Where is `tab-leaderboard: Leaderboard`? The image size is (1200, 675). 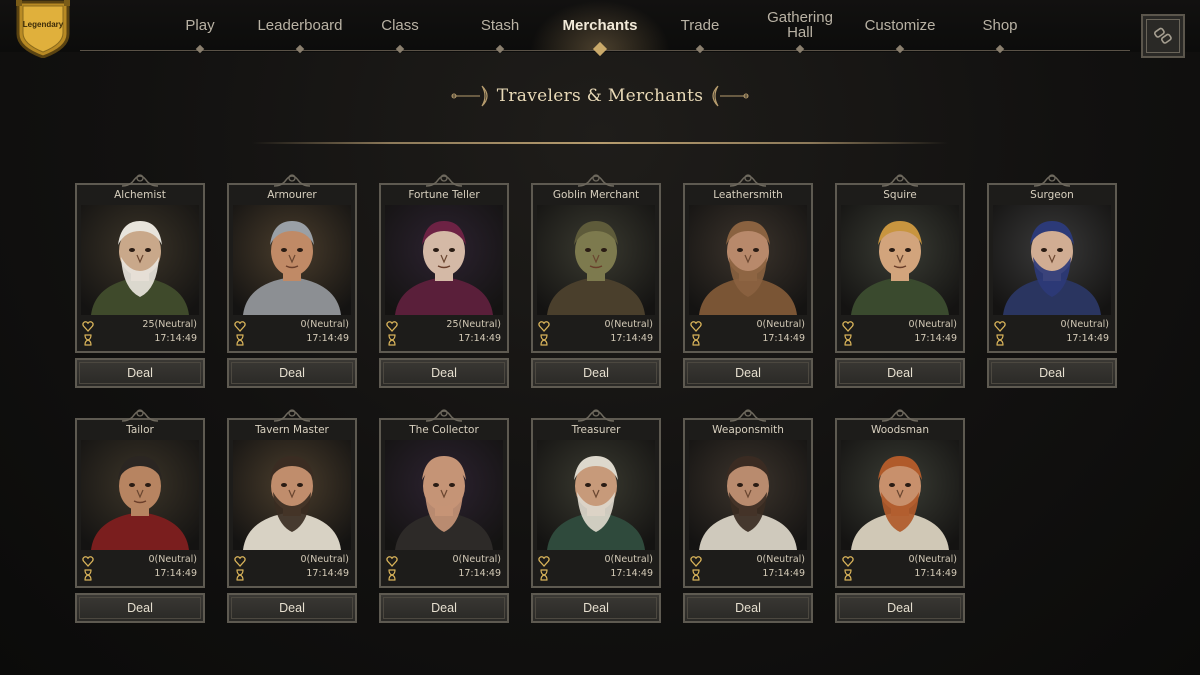
tab-leaderboard: Leaderboard is located at coordinates (300, 25).